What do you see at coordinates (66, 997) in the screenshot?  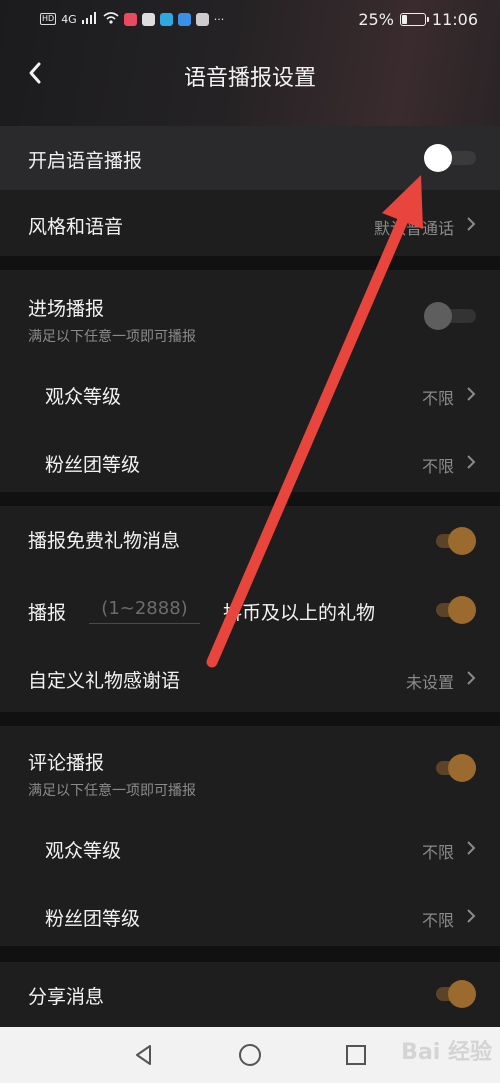 I see `share-message-label: 分享消息` at bounding box center [66, 997].